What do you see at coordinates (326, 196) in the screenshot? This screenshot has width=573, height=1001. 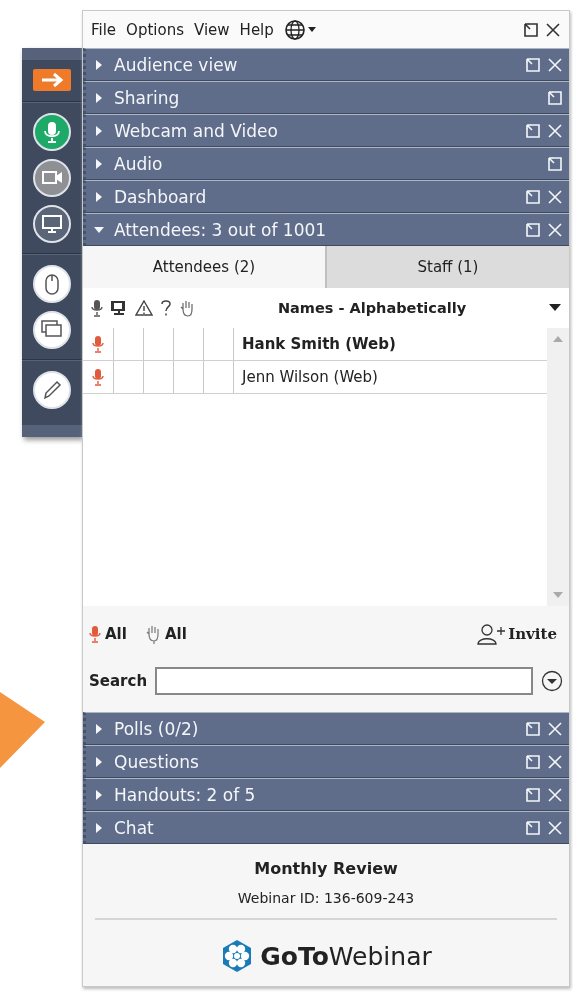 I see `section-header: Dashboard` at bounding box center [326, 196].